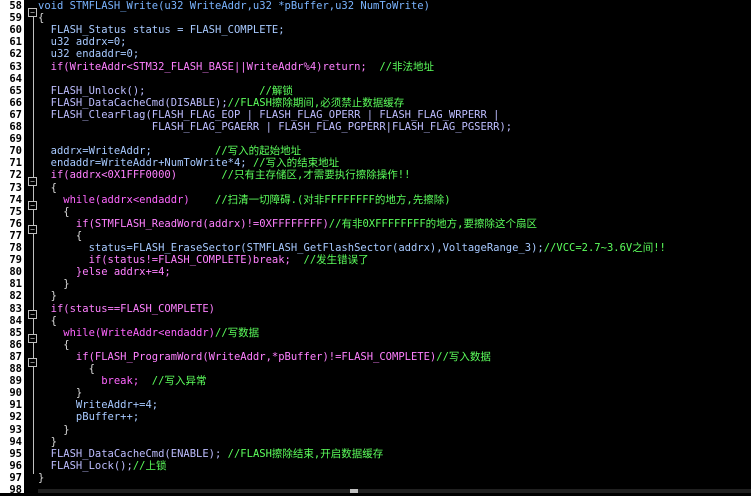 This screenshot has height=496, width=751. Describe the element at coordinates (102, 465) in the screenshot. I see `code-line: FLASH_Lock();//上锁` at that location.